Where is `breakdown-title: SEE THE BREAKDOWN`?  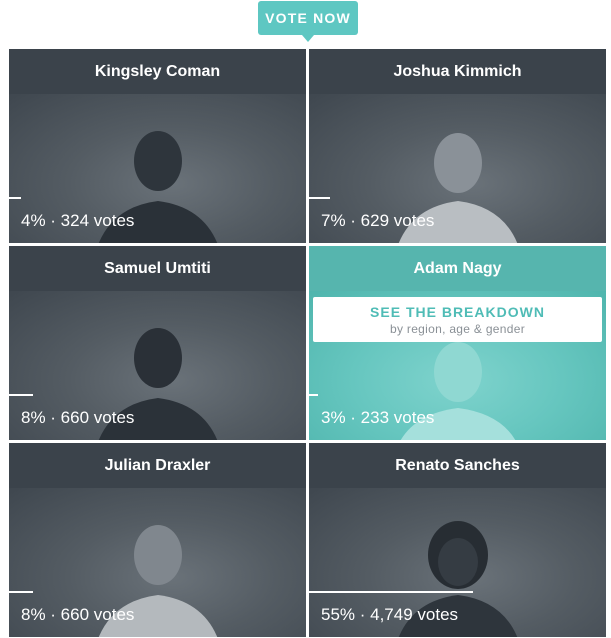 breakdown-title: SEE THE BREAKDOWN is located at coordinates (457, 311).